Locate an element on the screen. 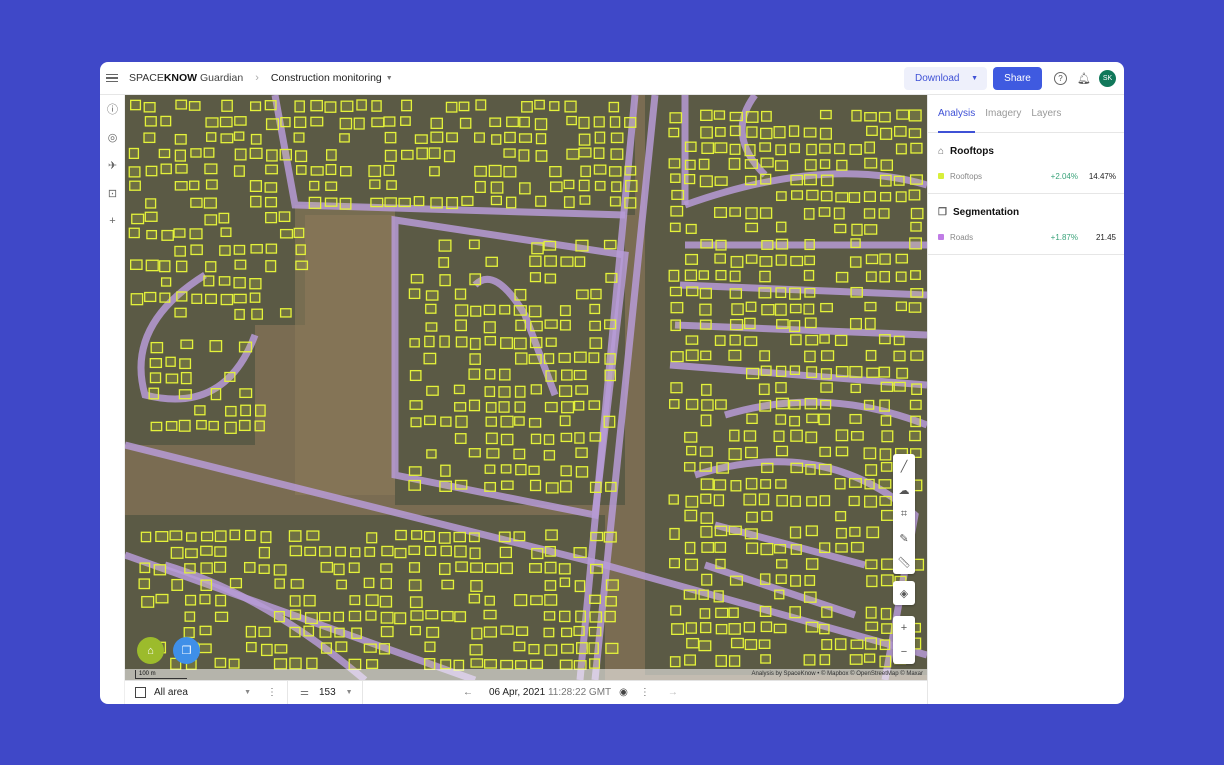  filter-selector: ⚌ 153 ▼ is located at coordinates (325, 692).